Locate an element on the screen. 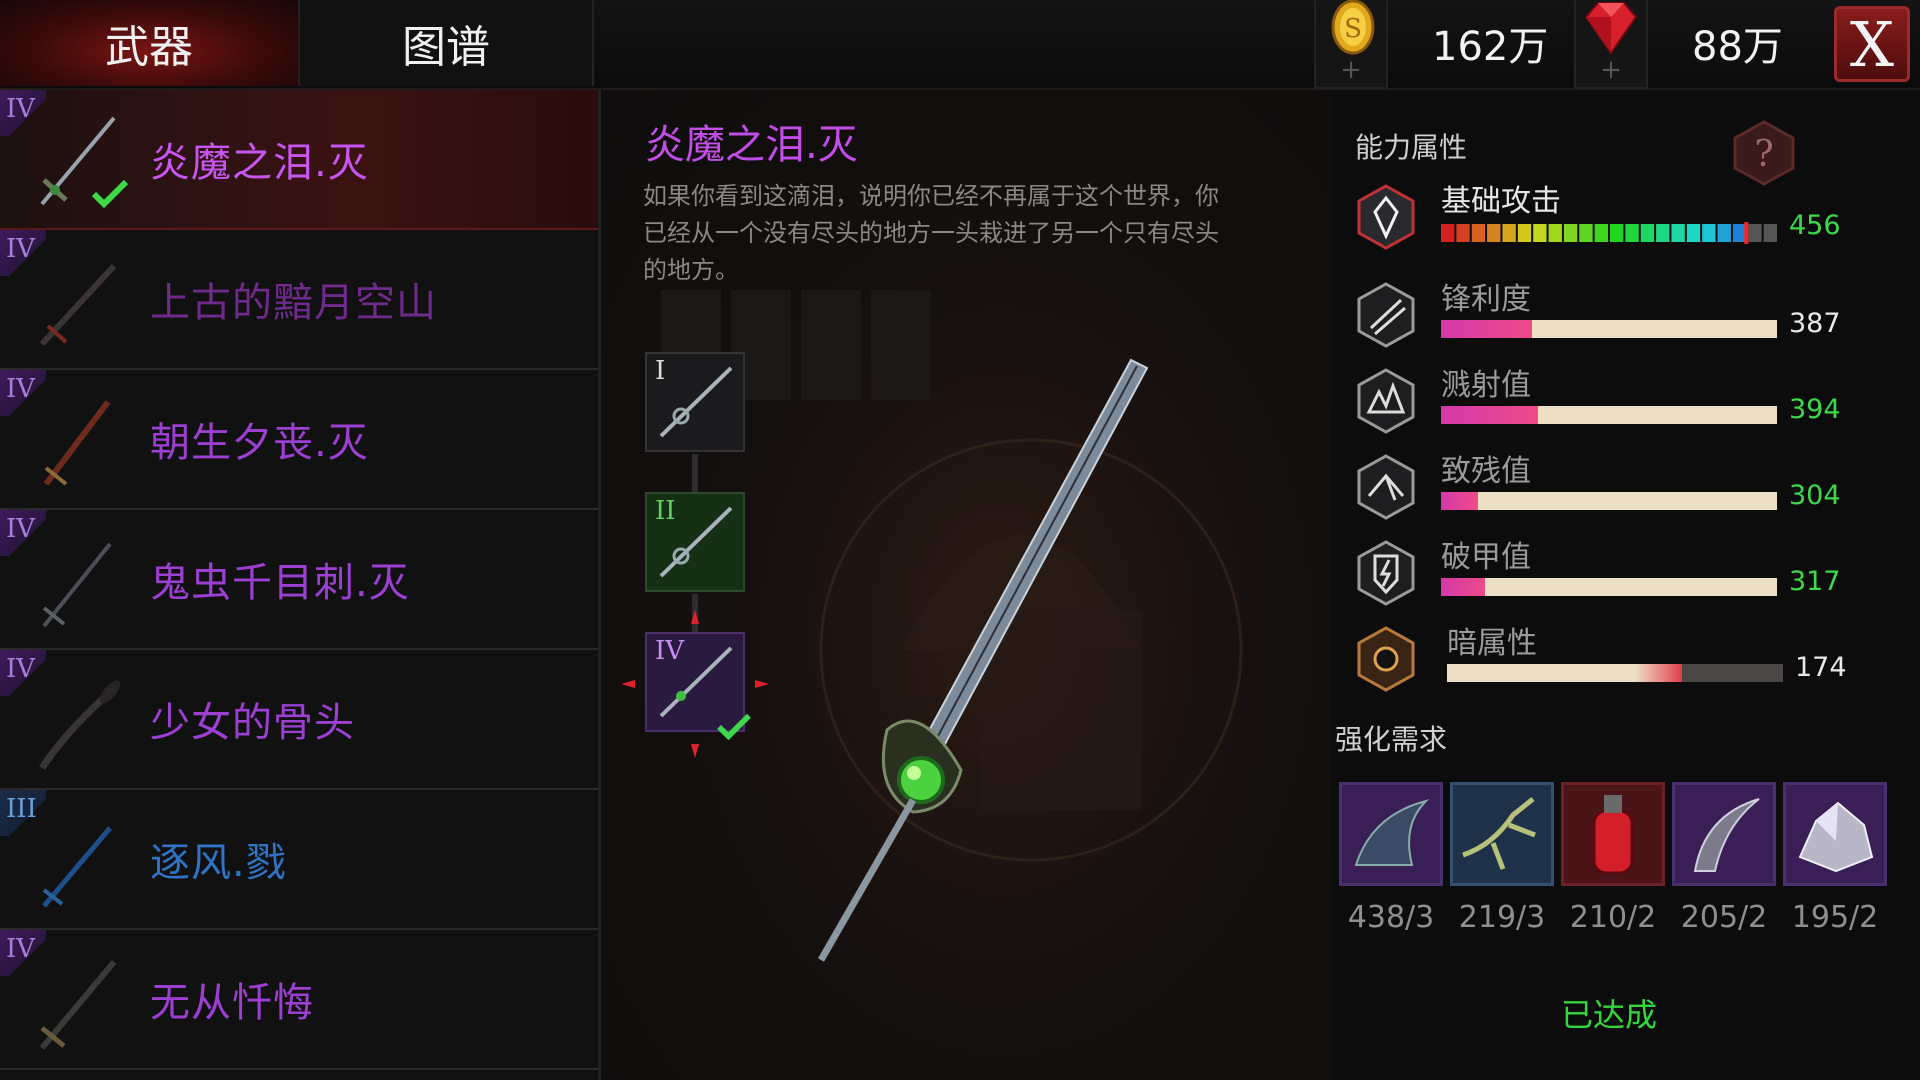  gem-amount: 88万 is located at coordinates (1737, 47).